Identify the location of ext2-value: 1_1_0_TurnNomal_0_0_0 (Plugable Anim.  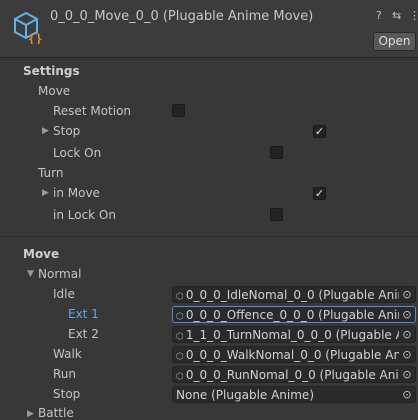
(300, 335).